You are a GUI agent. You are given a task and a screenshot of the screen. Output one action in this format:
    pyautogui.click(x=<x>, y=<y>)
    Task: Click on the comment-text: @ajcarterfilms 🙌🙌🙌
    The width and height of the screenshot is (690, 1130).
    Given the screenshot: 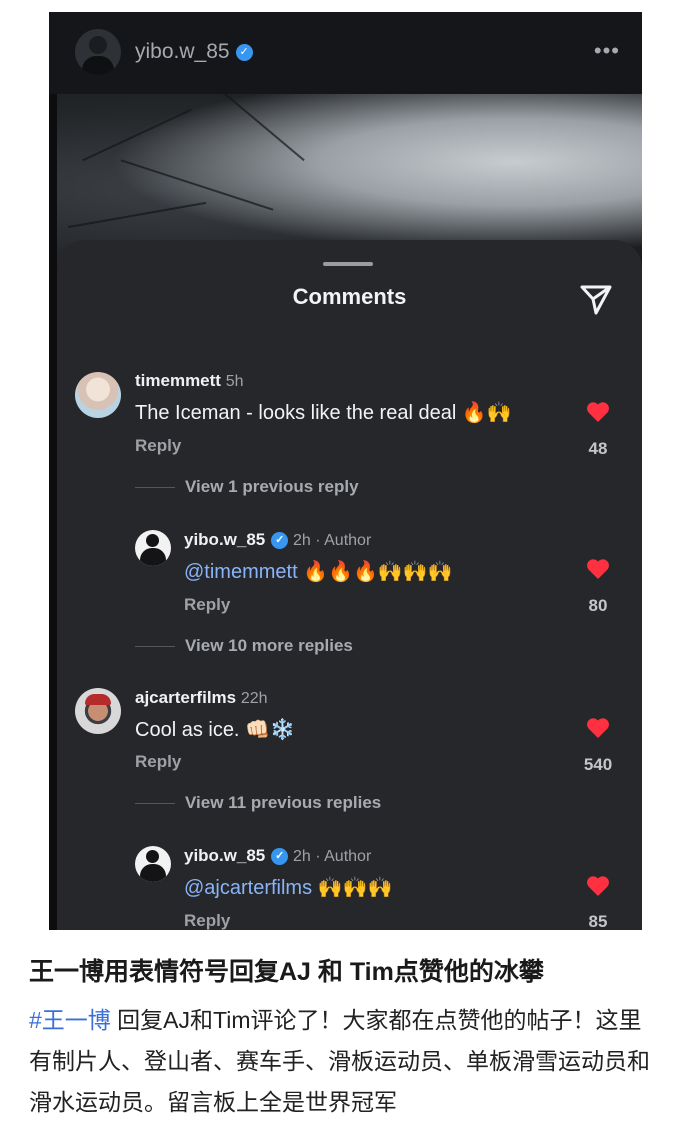 What is the action you would take?
    pyautogui.click(x=288, y=888)
    